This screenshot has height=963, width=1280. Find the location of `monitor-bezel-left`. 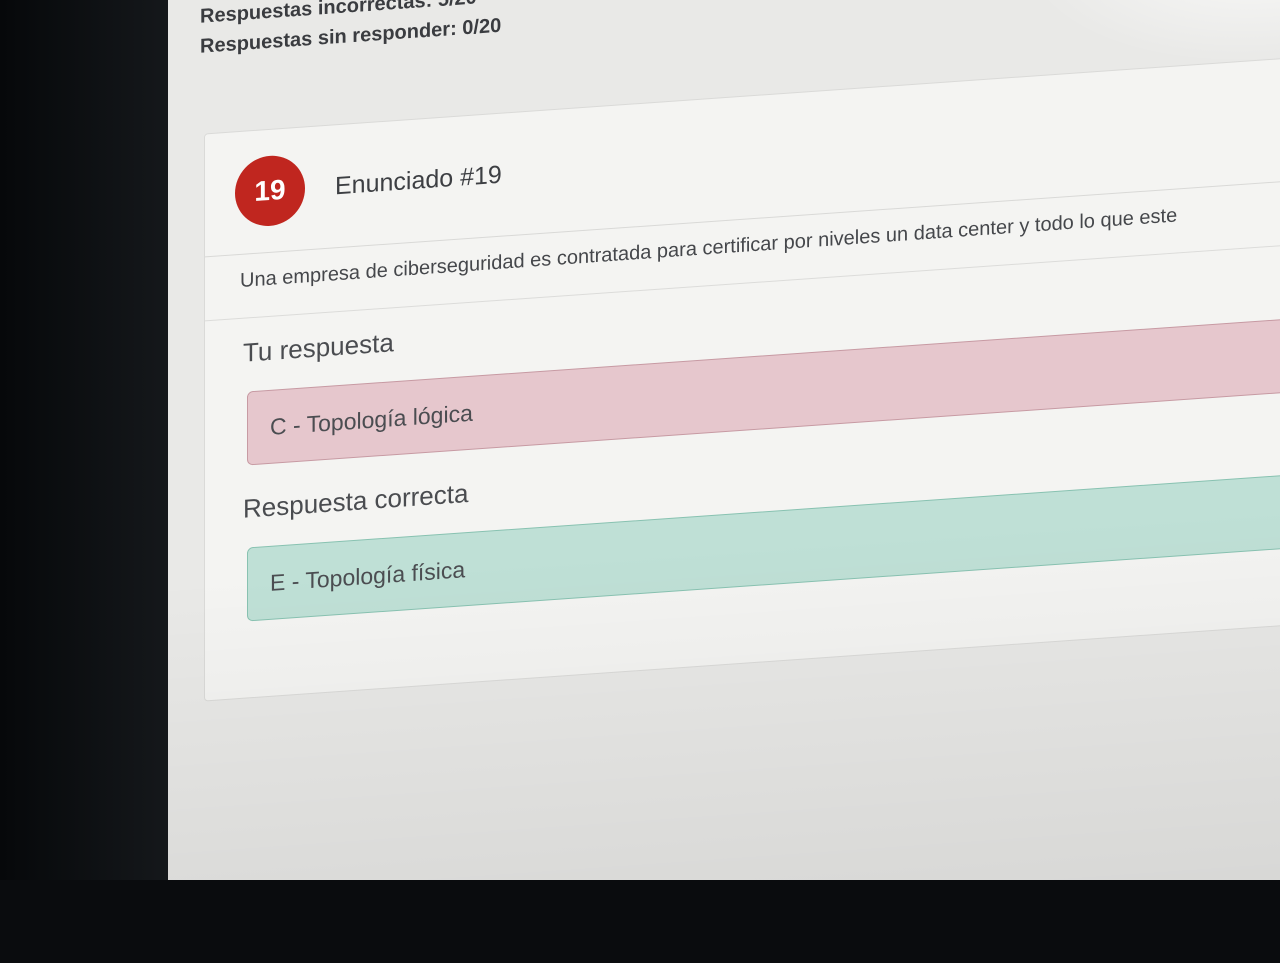

monitor-bezel-left is located at coordinates (85, 481).